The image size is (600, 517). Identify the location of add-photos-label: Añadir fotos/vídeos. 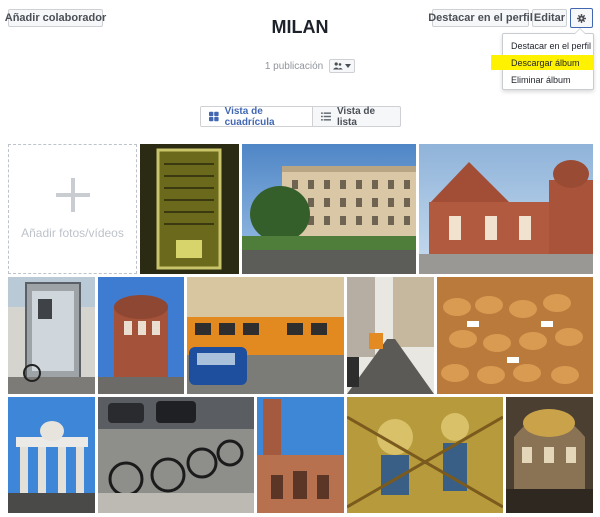
(72, 233).